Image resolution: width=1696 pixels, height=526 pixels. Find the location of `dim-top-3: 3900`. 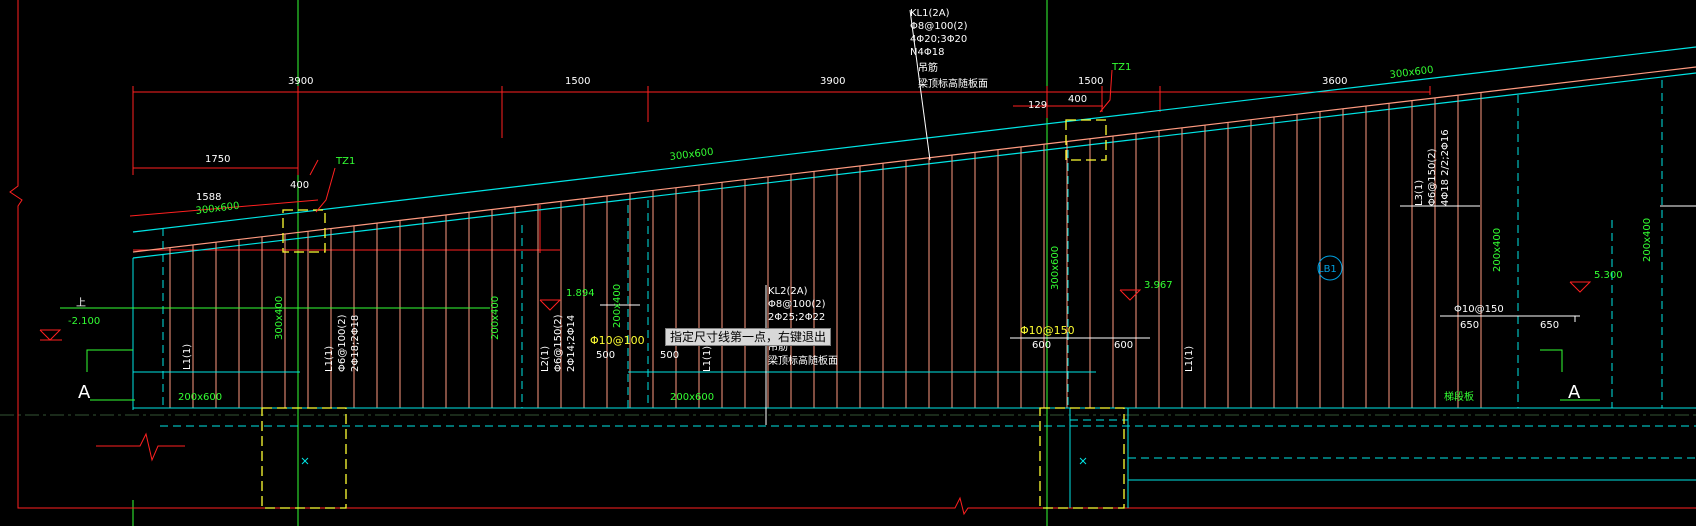

dim-top-3: 3900 is located at coordinates (832, 81).